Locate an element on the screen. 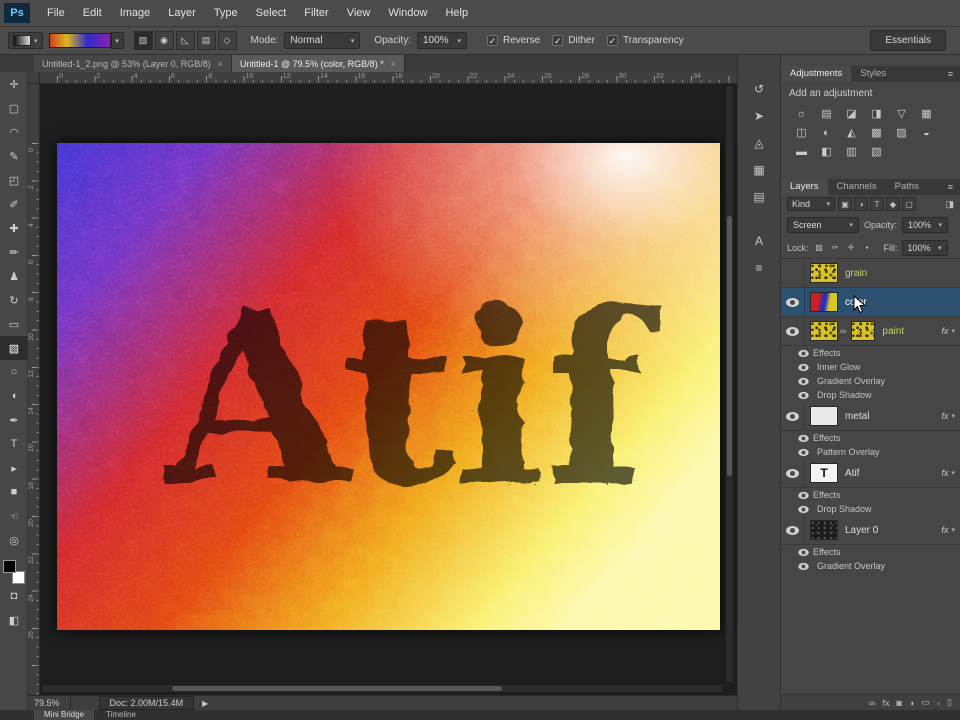 Image resolution: width=960 pixels, height=720 pixels. tool-preset-picker: ▾ is located at coordinates (25, 40).